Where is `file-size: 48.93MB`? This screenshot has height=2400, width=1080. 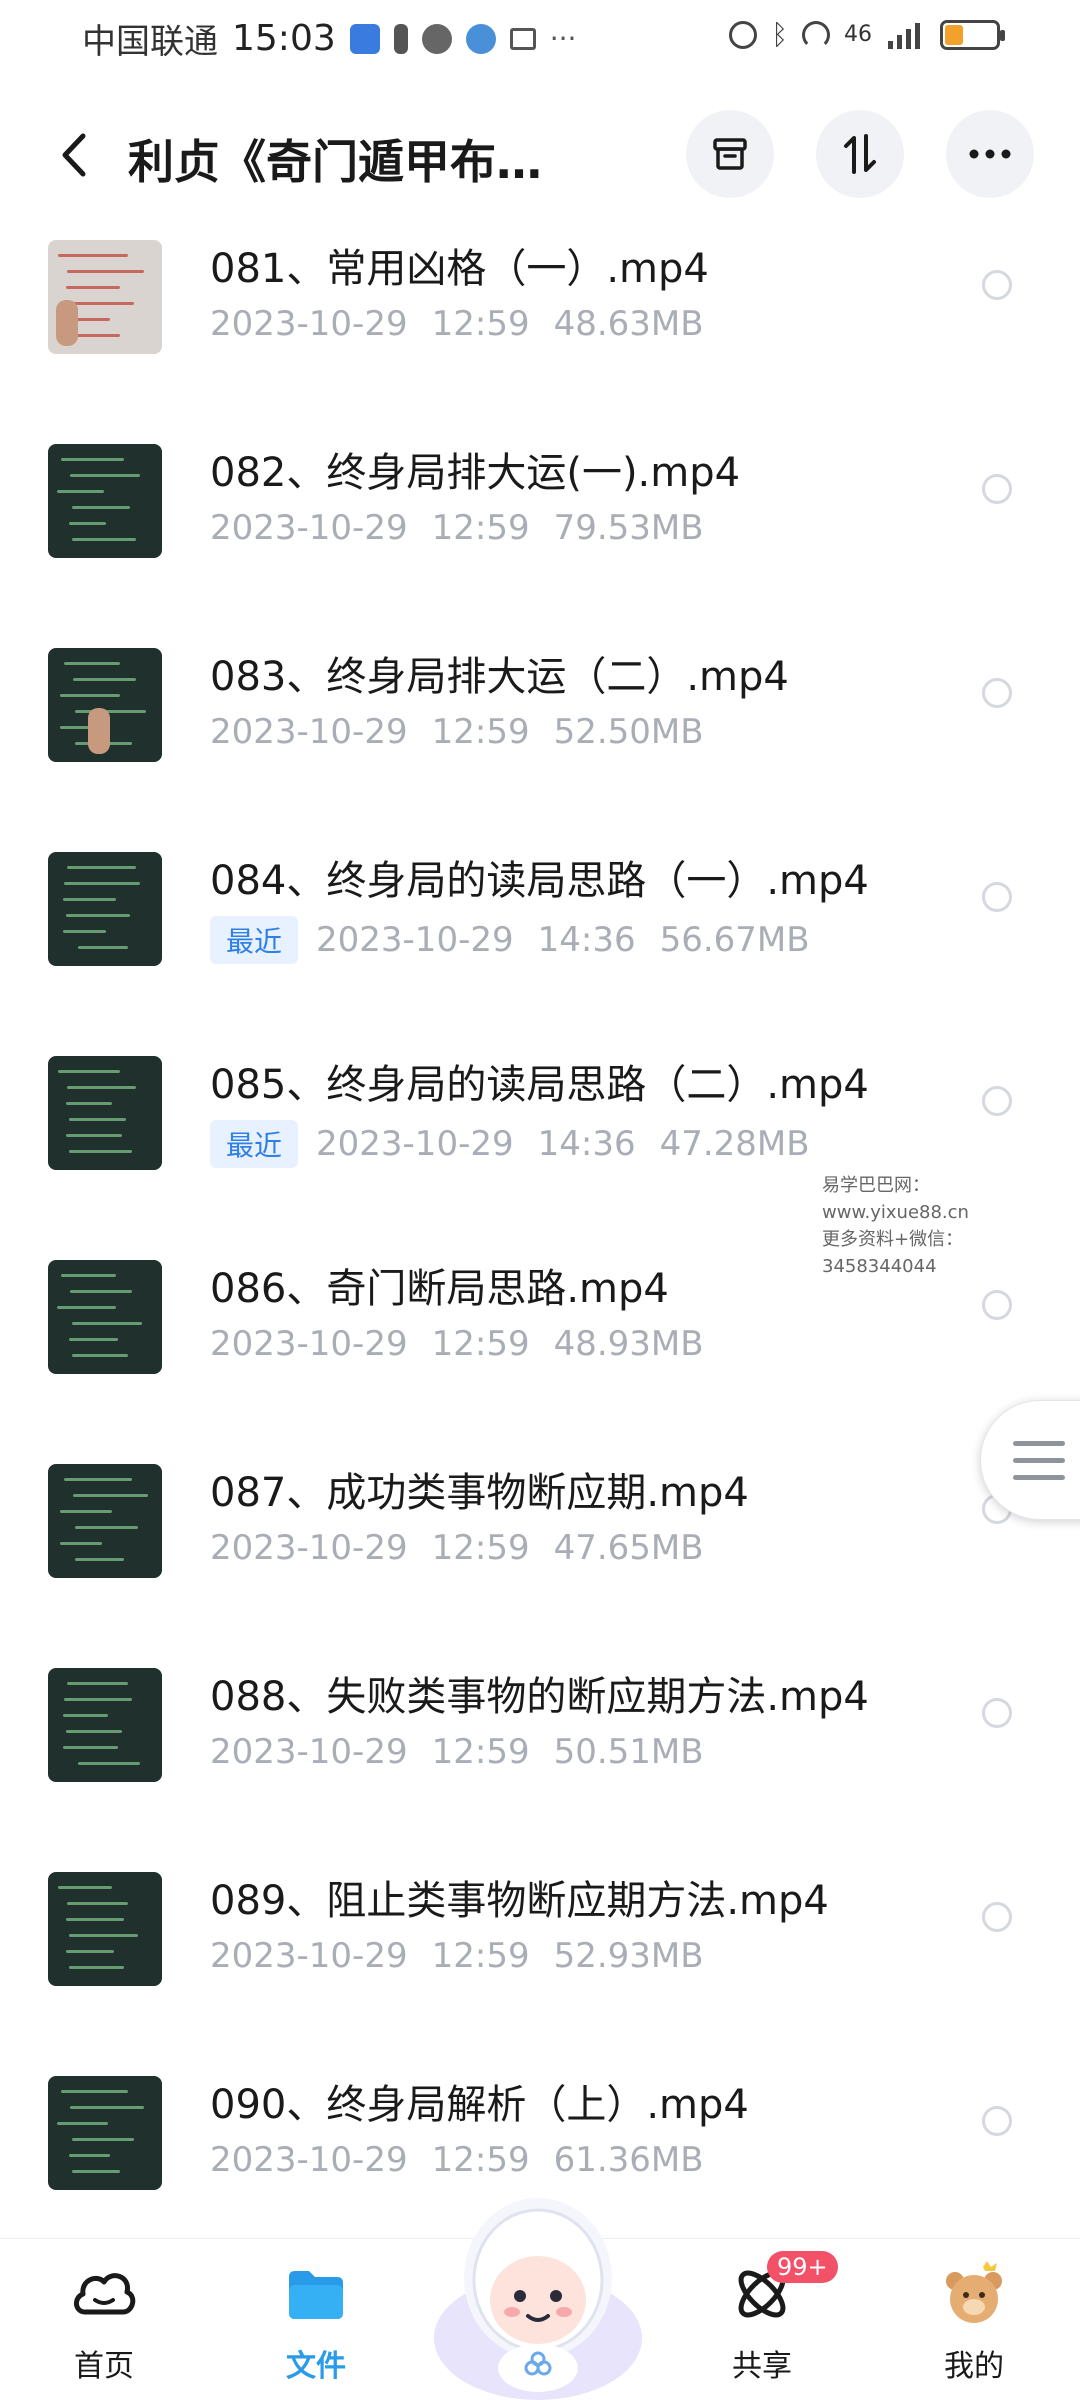 file-size: 48.93MB is located at coordinates (628, 1344).